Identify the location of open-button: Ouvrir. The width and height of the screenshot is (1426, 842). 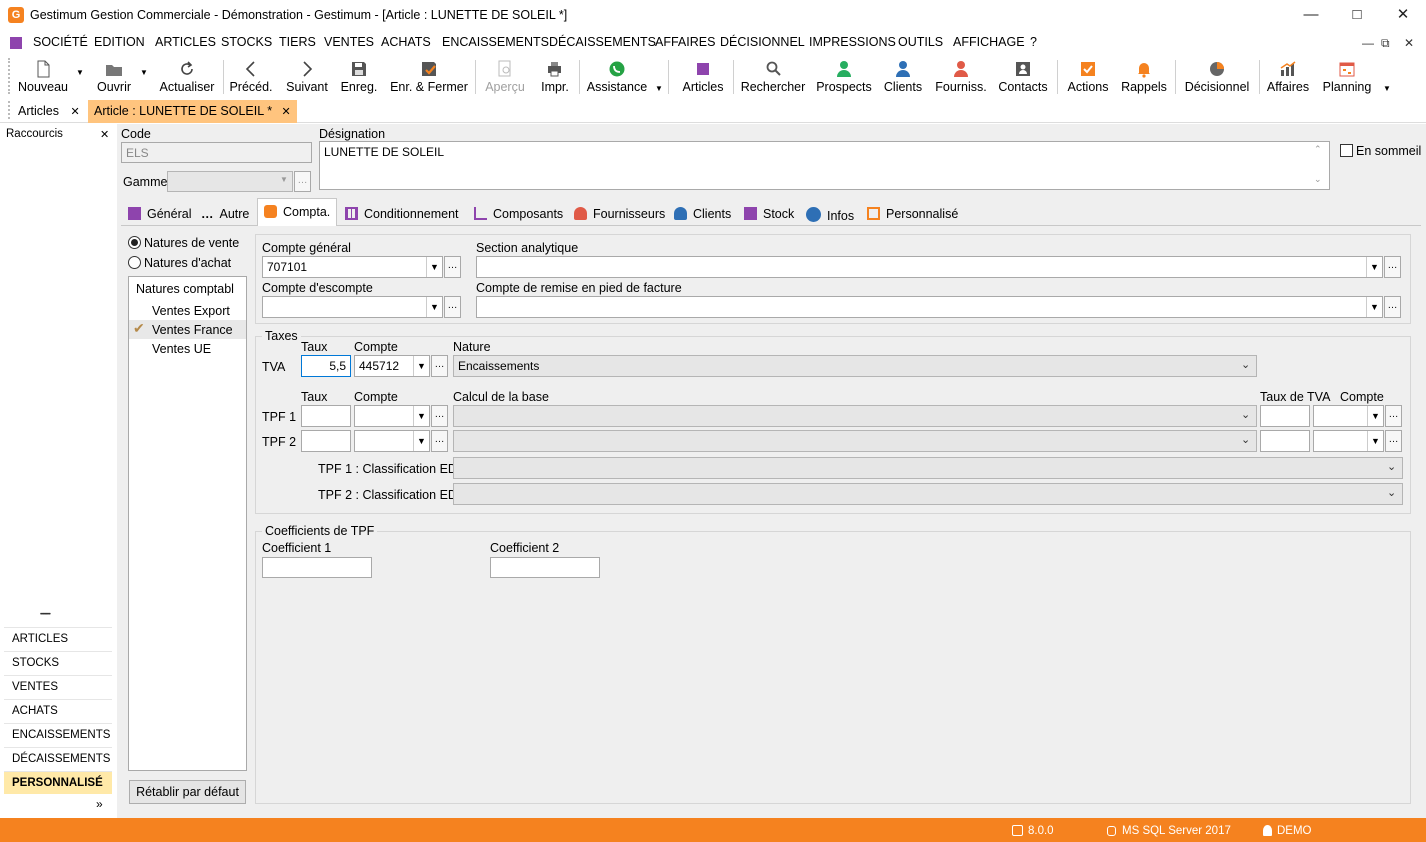
(114, 78).